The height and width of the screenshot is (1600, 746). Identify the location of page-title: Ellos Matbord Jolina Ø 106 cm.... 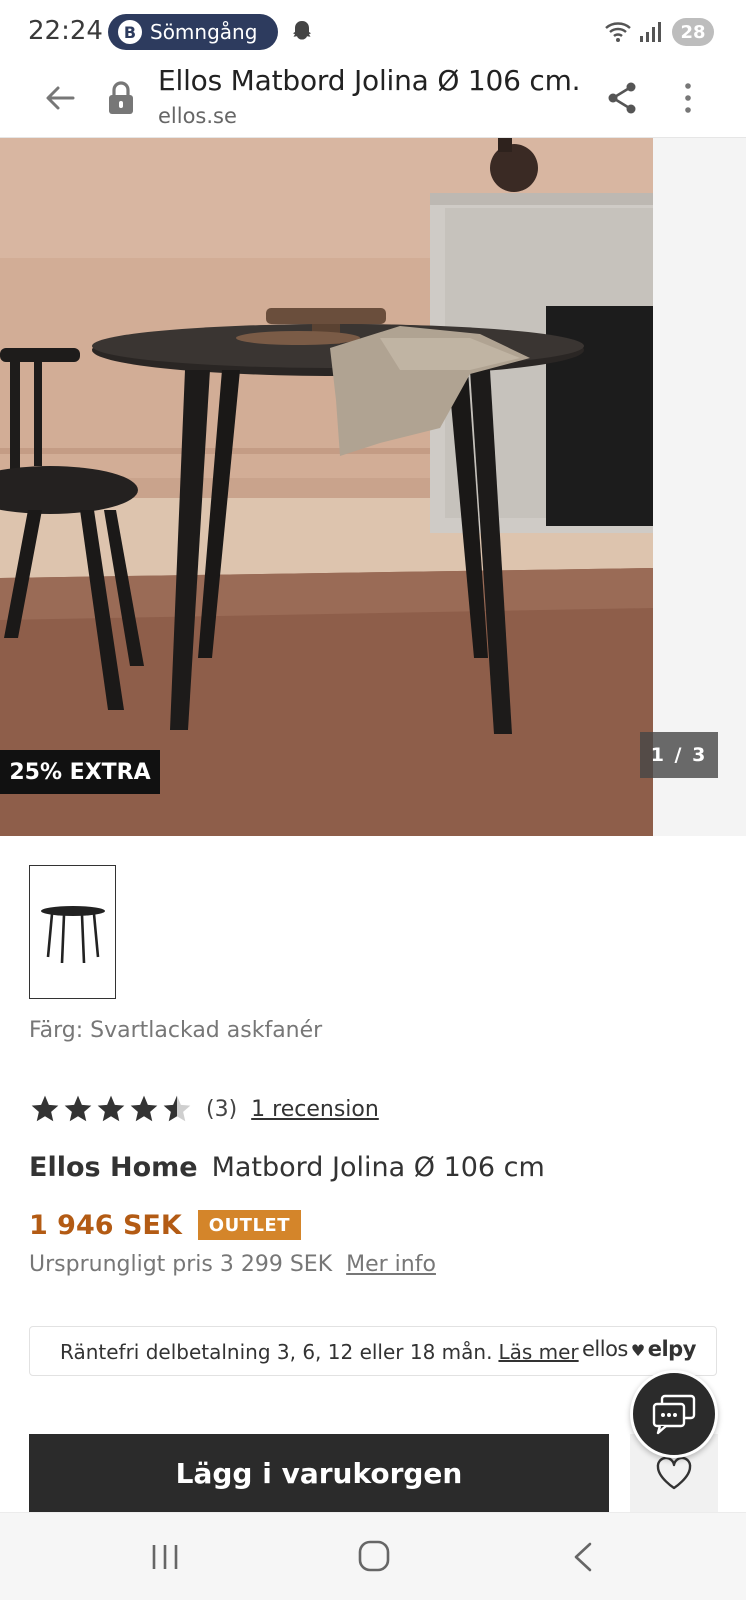
(368, 80).